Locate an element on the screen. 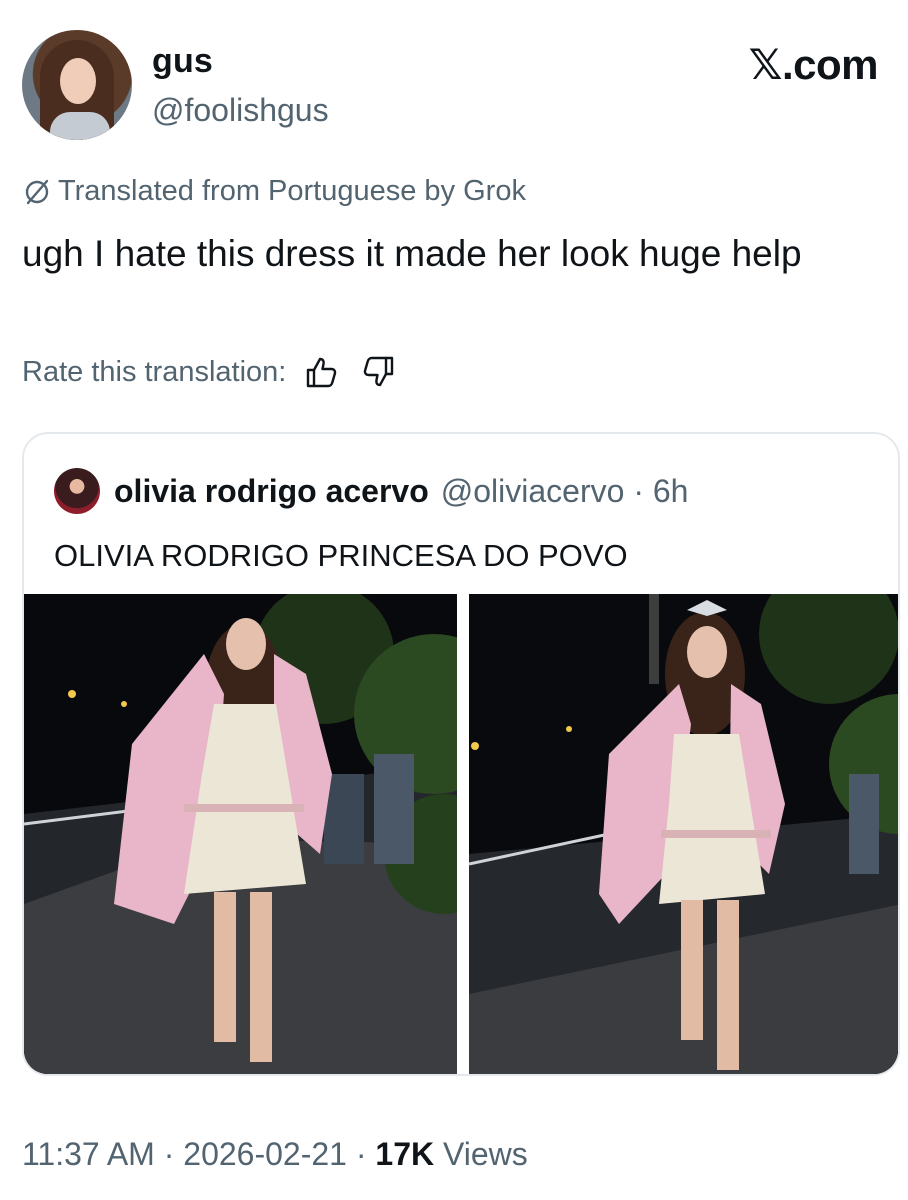  views-count: 17K is located at coordinates (405, 1154).